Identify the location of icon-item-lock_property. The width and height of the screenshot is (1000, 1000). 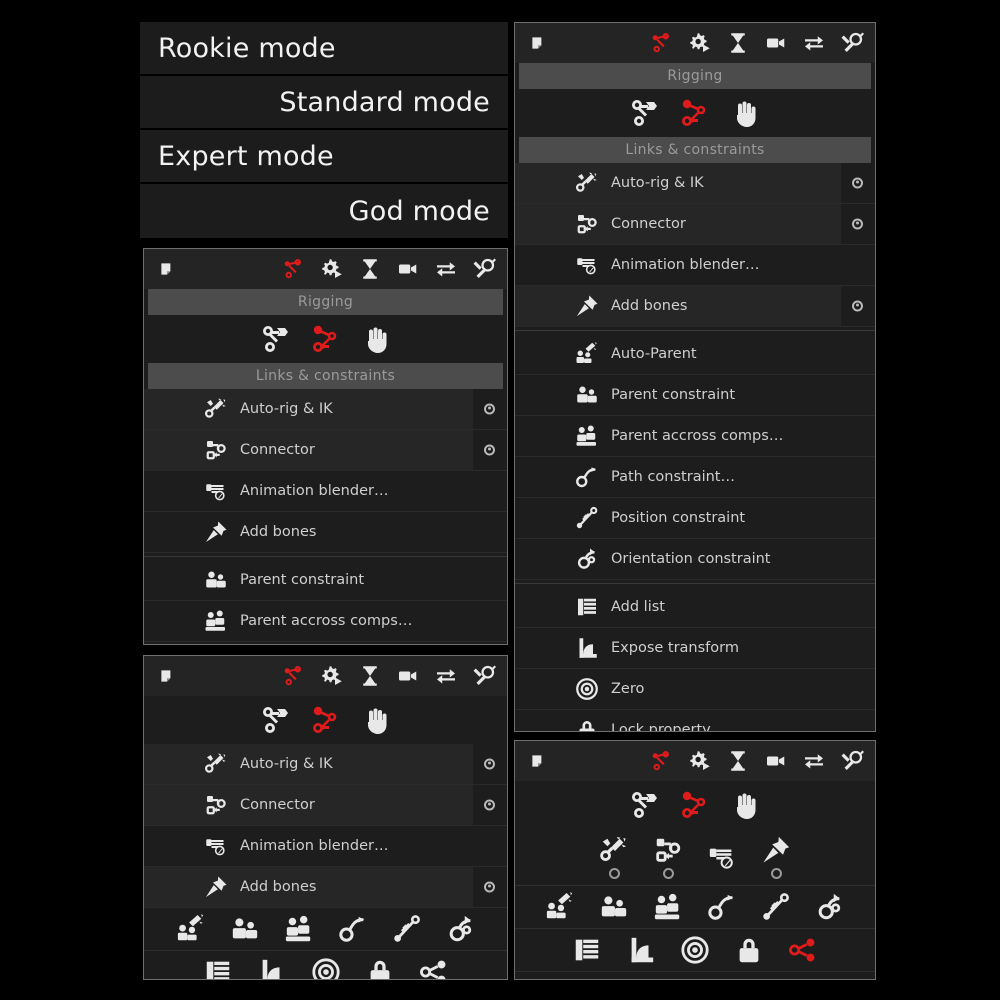
(749, 950).